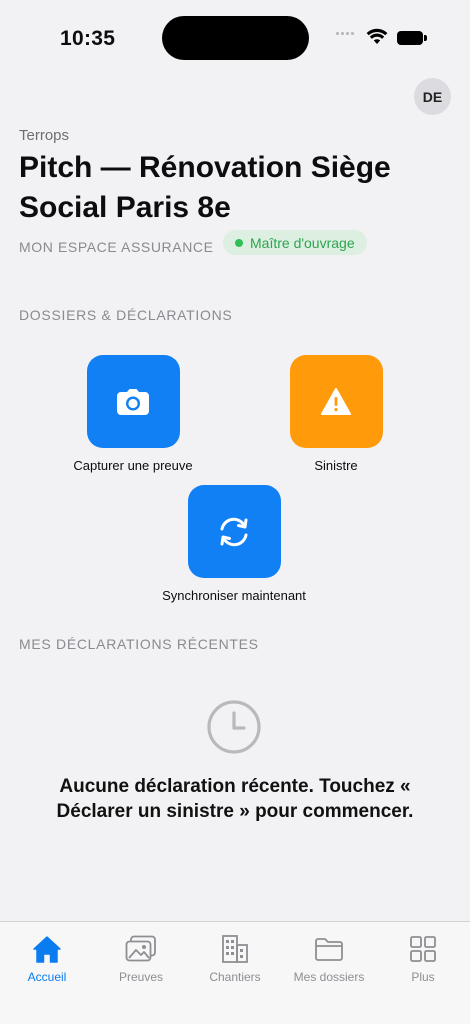 This screenshot has width=470, height=1024. What do you see at coordinates (412, 38) in the screenshot?
I see `battery-icon` at bounding box center [412, 38].